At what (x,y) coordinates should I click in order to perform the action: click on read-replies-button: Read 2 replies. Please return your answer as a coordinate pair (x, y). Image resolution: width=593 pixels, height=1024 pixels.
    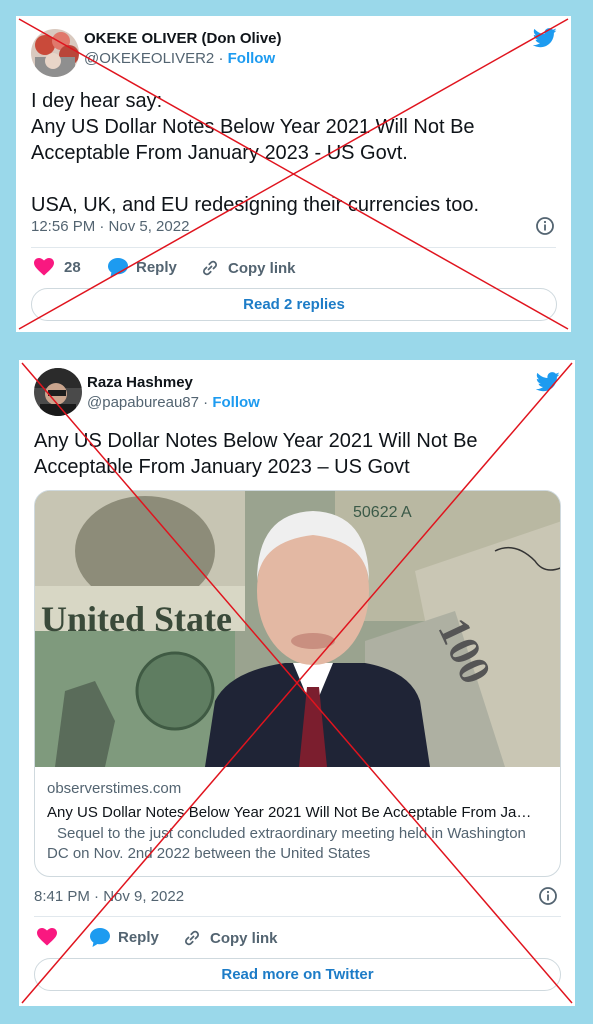
    Looking at the image, I should click on (294, 304).